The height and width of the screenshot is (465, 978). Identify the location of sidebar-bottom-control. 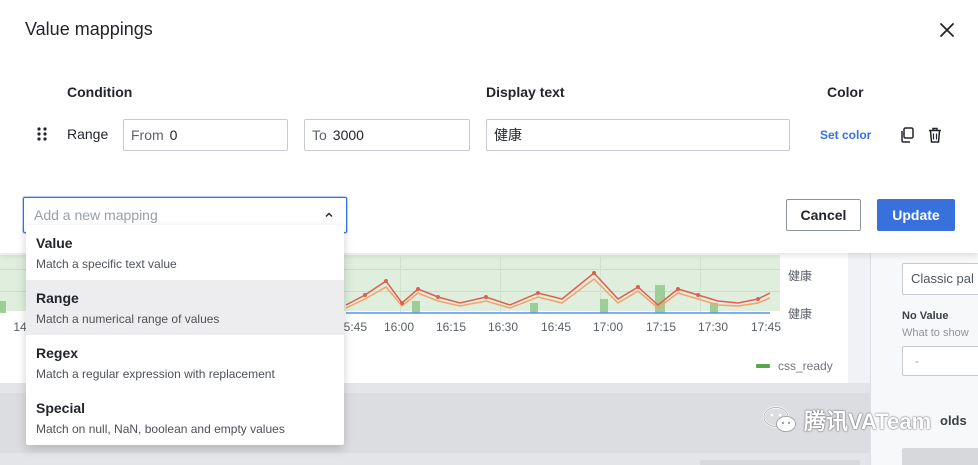
(940, 456).